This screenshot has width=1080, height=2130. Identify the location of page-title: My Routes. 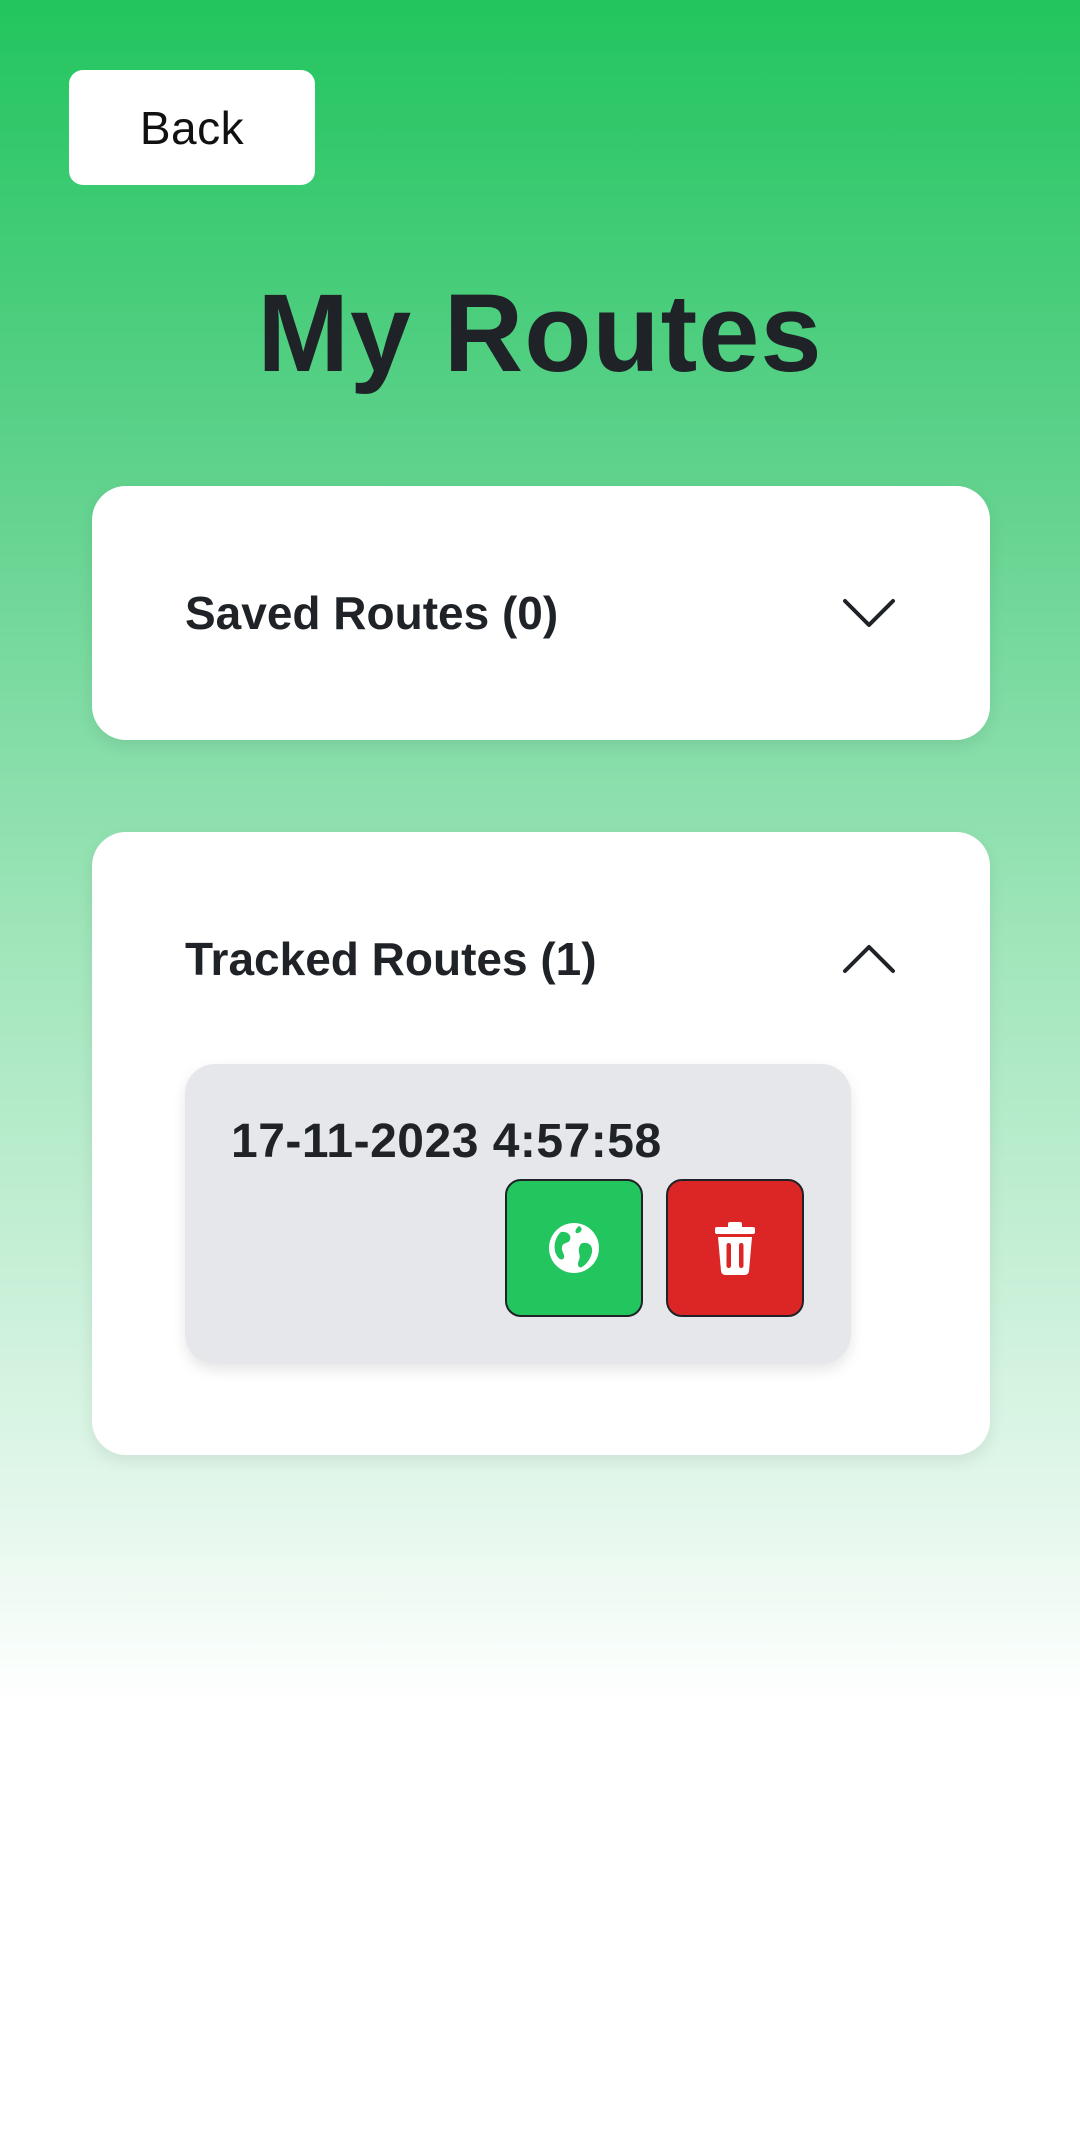
(540, 333).